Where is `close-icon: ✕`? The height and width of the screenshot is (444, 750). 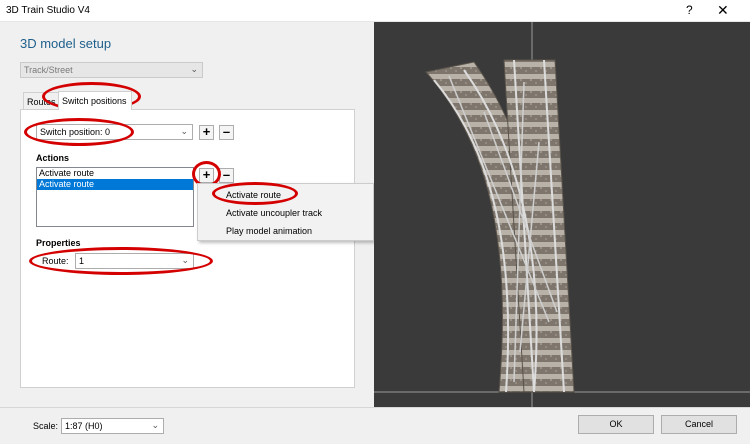 close-icon: ✕ is located at coordinates (723, 10).